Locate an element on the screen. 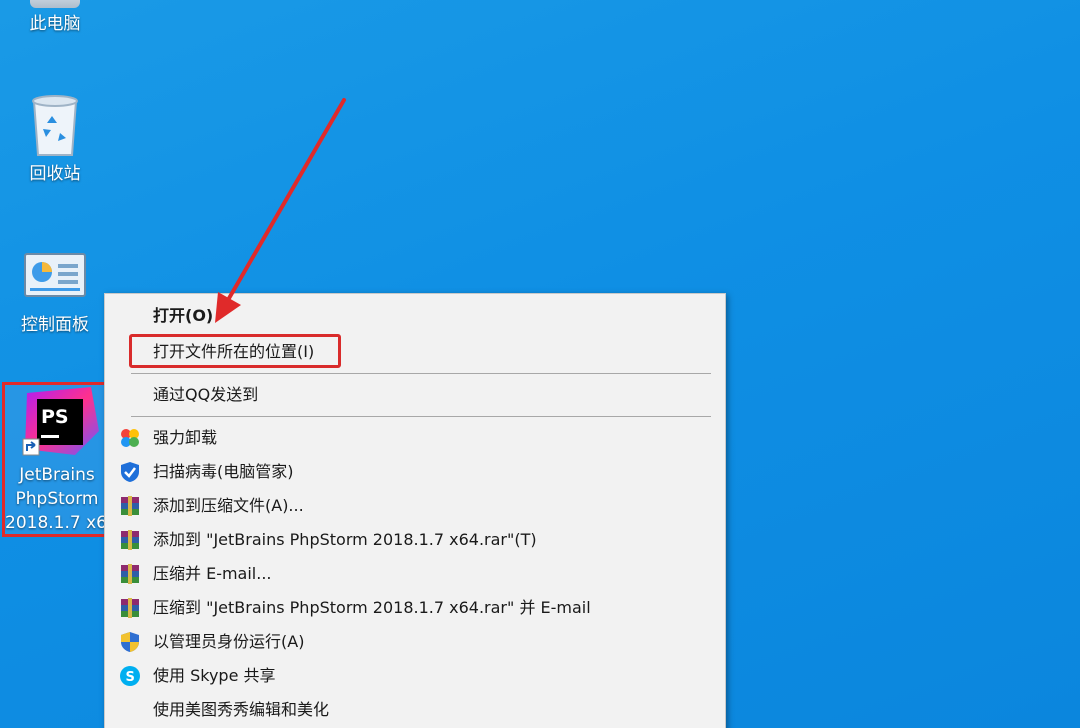 The image size is (1080, 728). menu-item-open: 打开(O) is located at coordinates (415, 316).